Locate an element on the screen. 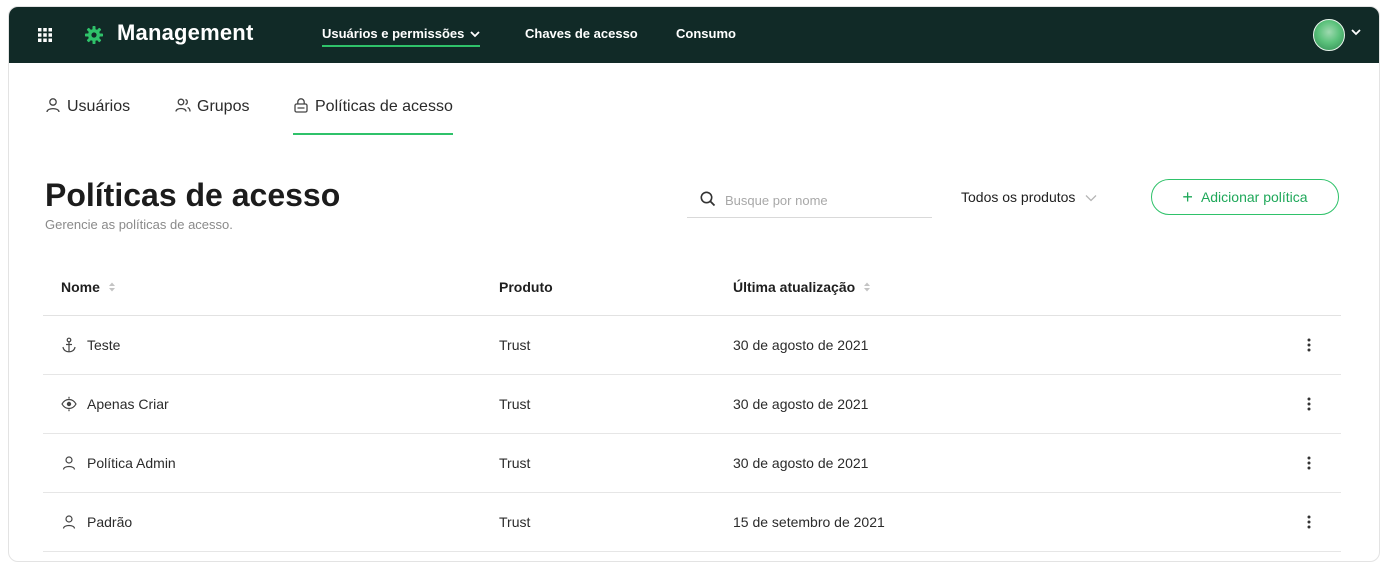 The image size is (1386, 562). page-title: Políticas de acesso is located at coordinates (193, 195).